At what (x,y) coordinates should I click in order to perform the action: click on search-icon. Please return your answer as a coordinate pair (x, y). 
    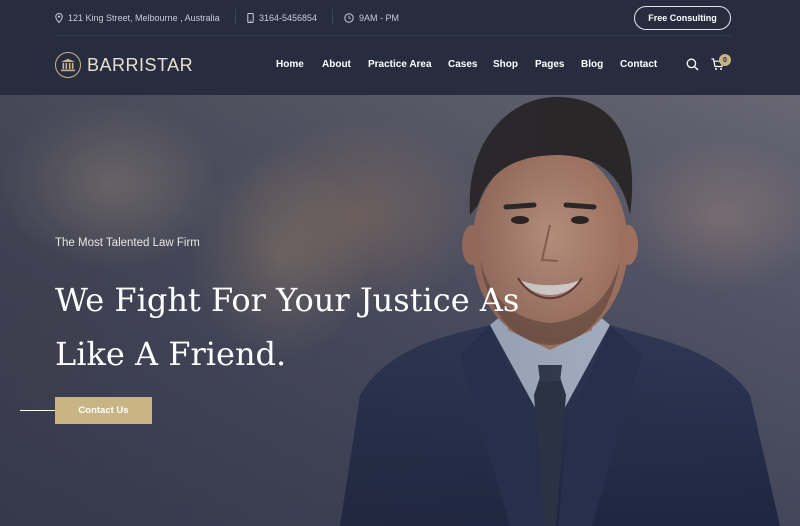
    Looking at the image, I should click on (692, 64).